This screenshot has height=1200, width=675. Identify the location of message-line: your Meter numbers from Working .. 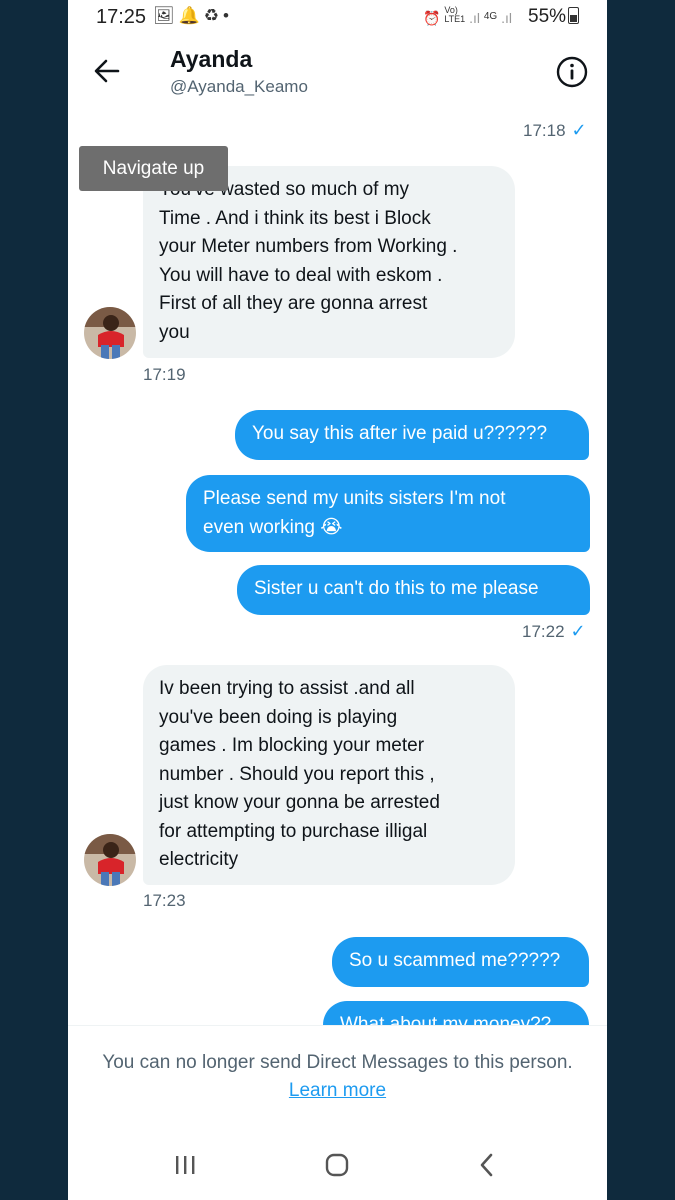
(308, 246).